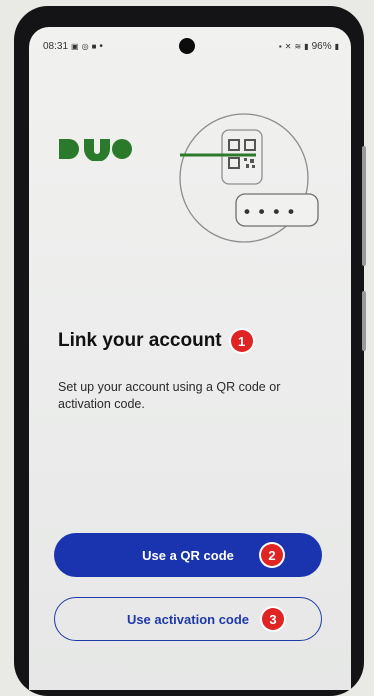 This screenshot has width=374, height=696. What do you see at coordinates (364, 206) in the screenshot?
I see `volume-button` at bounding box center [364, 206].